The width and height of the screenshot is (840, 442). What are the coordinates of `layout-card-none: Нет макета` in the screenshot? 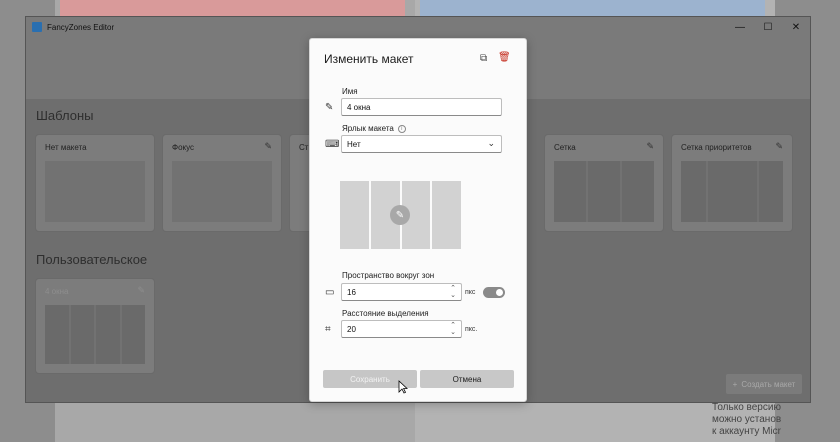 It's located at (95, 183).